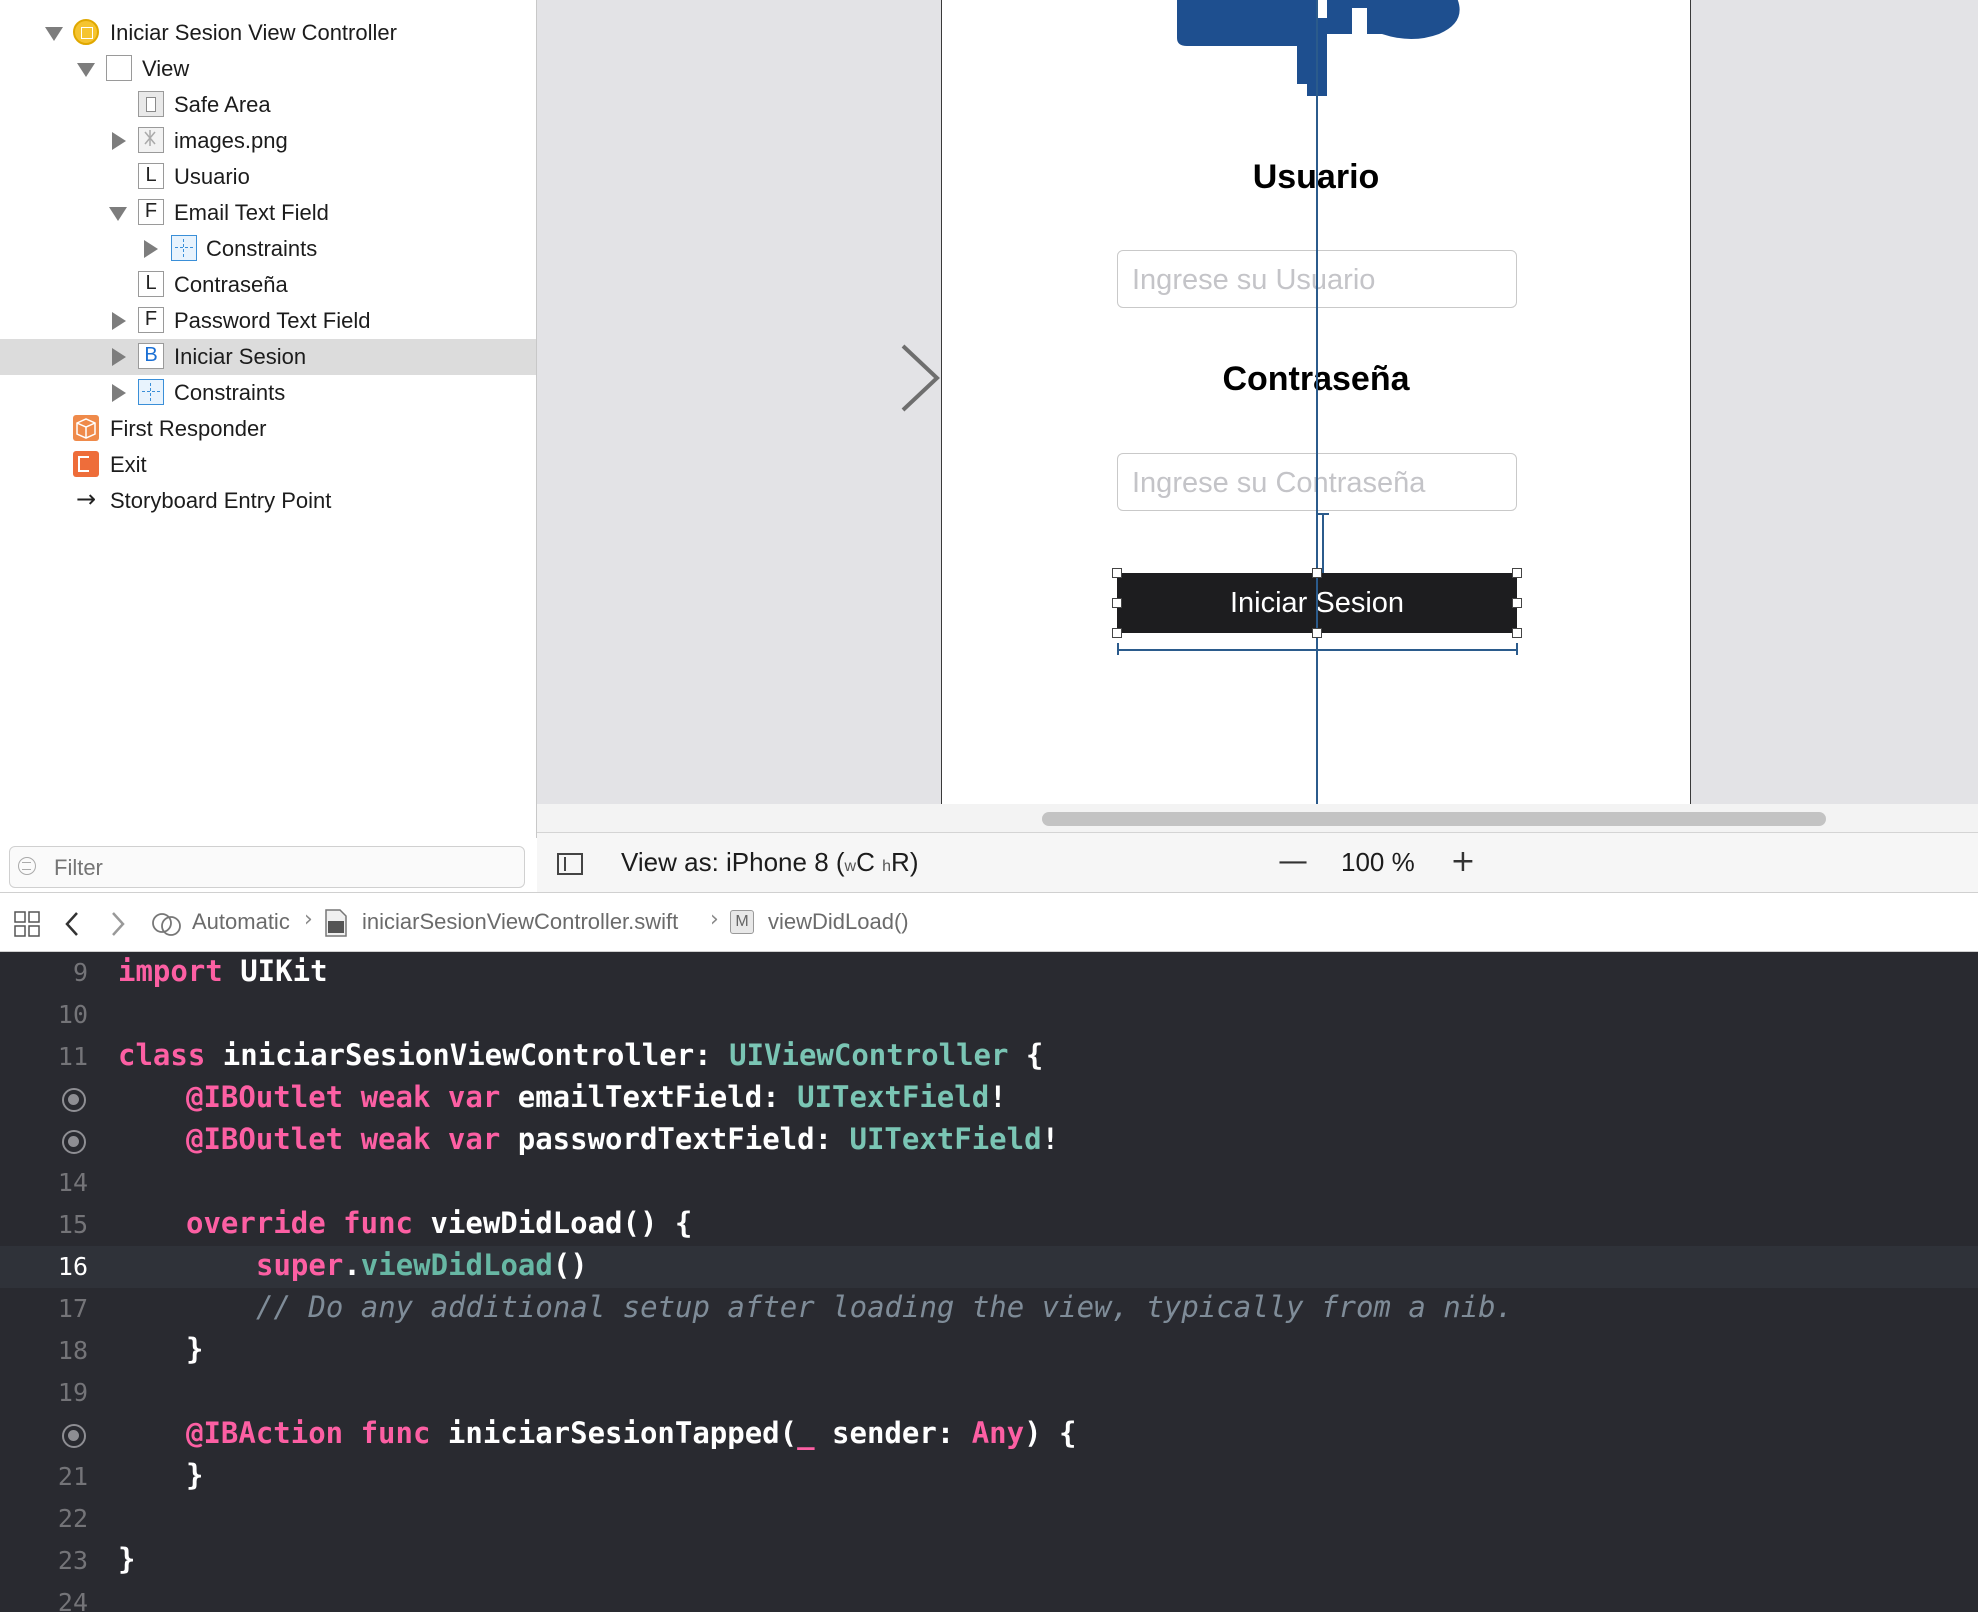  Describe the element at coordinates (989, 1225) in the screenshot. I see `code-line: 15 override func viewDidLoad() {` at that location.